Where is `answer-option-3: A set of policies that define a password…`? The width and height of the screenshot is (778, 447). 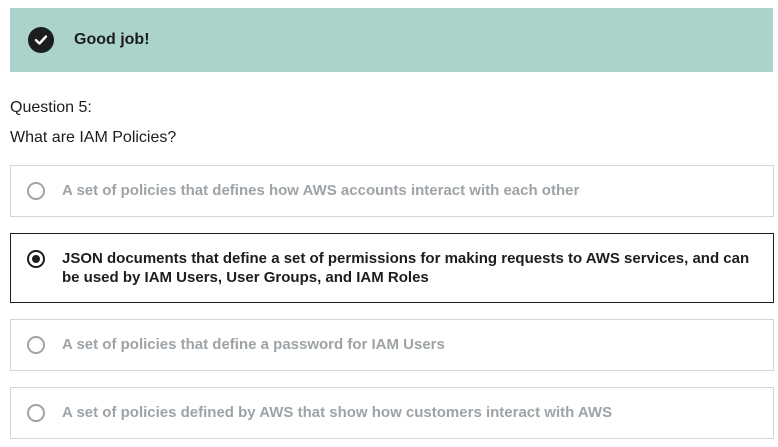 answer-option-3: A set of policies that define a password… is located at coordinates (392, 345).